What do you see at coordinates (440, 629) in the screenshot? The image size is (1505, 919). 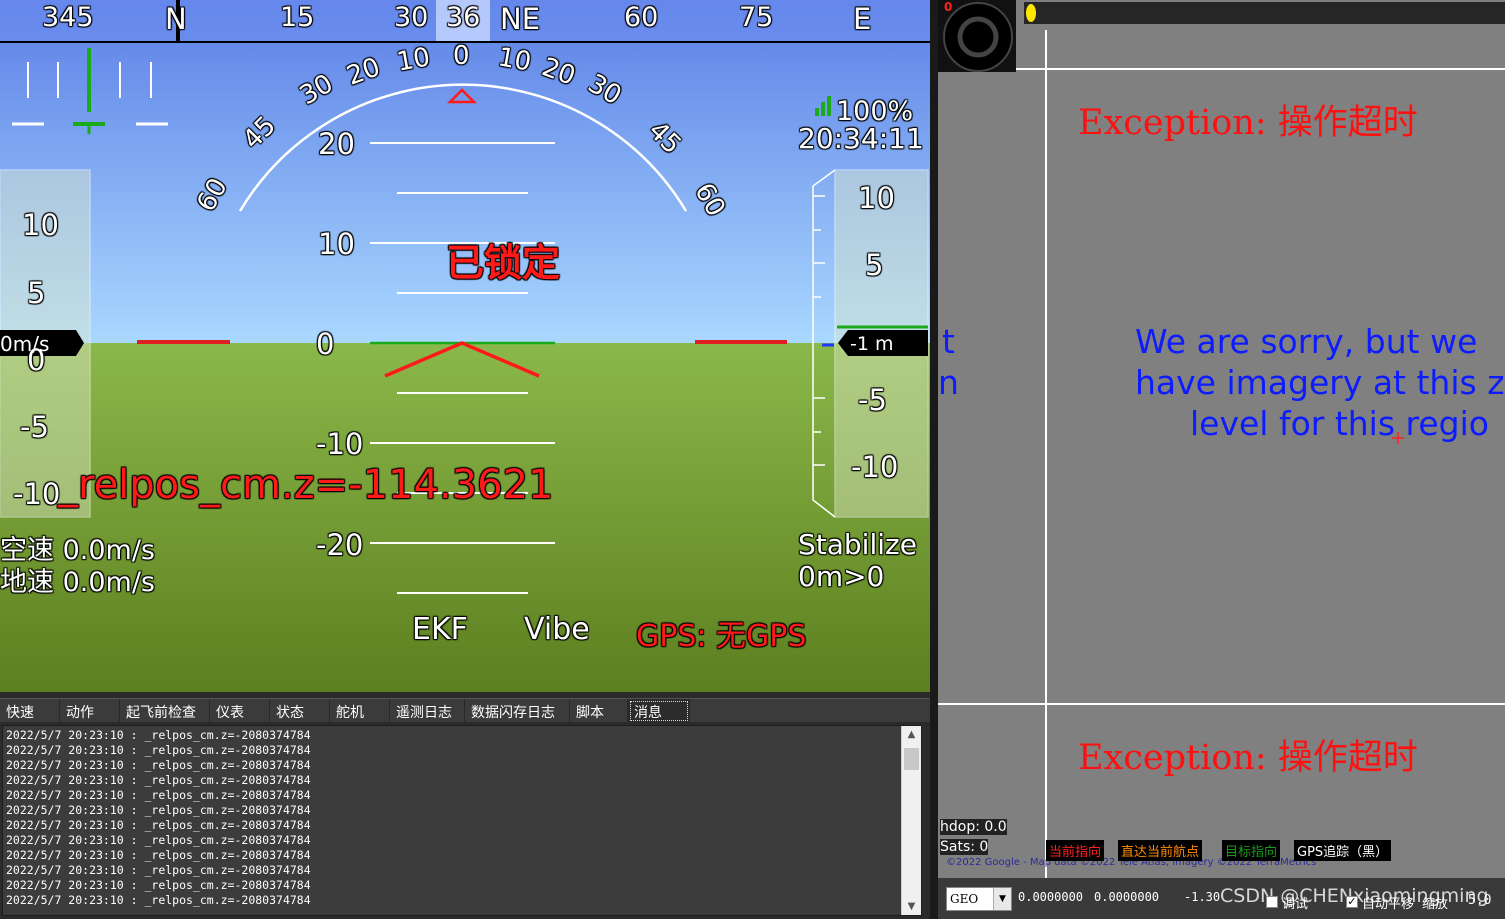 I see `ekf-indicator: EKF` at bounding box center [440, 629].